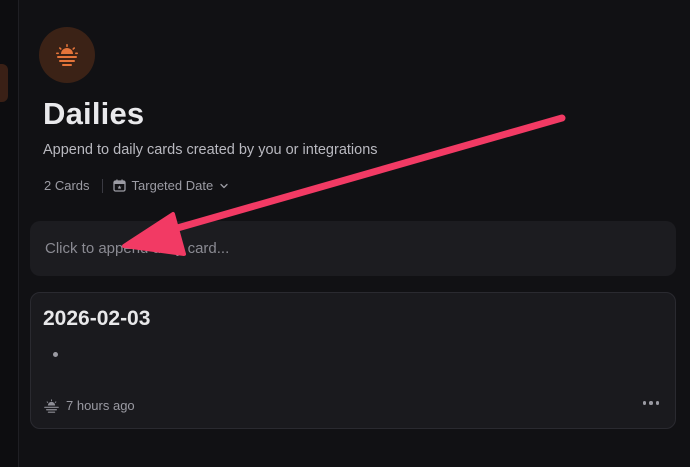  I want to click on card-count: 2 Cards, so click(67, 185).